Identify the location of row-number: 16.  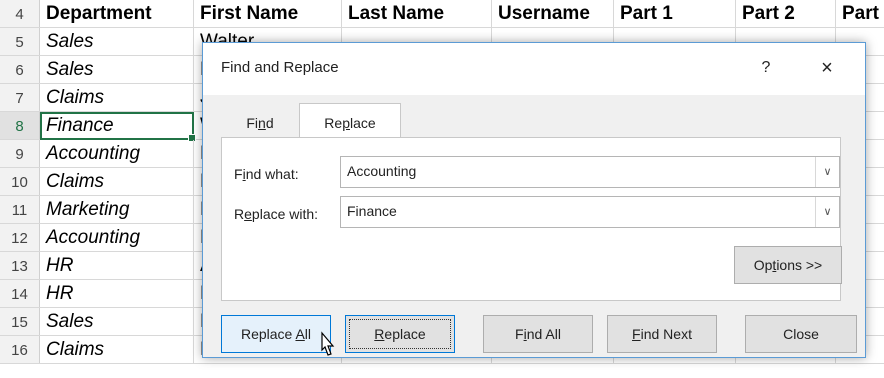
(20, 349).